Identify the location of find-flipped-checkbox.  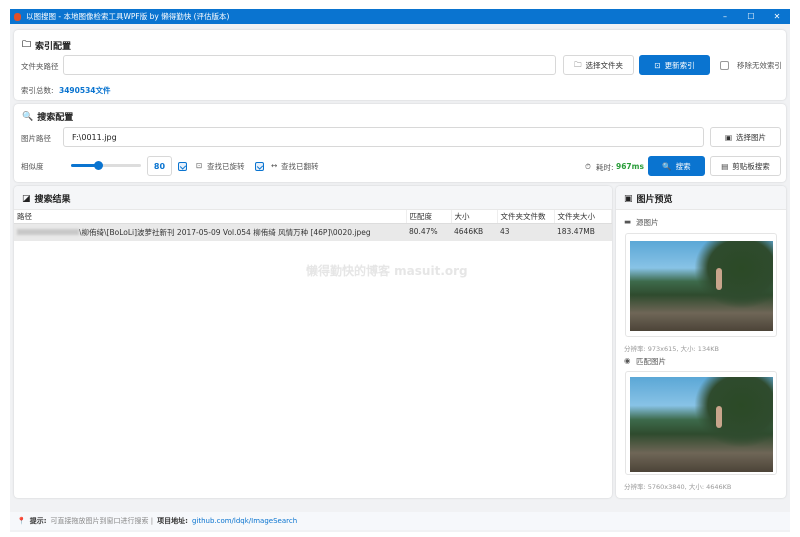
(259, 166).